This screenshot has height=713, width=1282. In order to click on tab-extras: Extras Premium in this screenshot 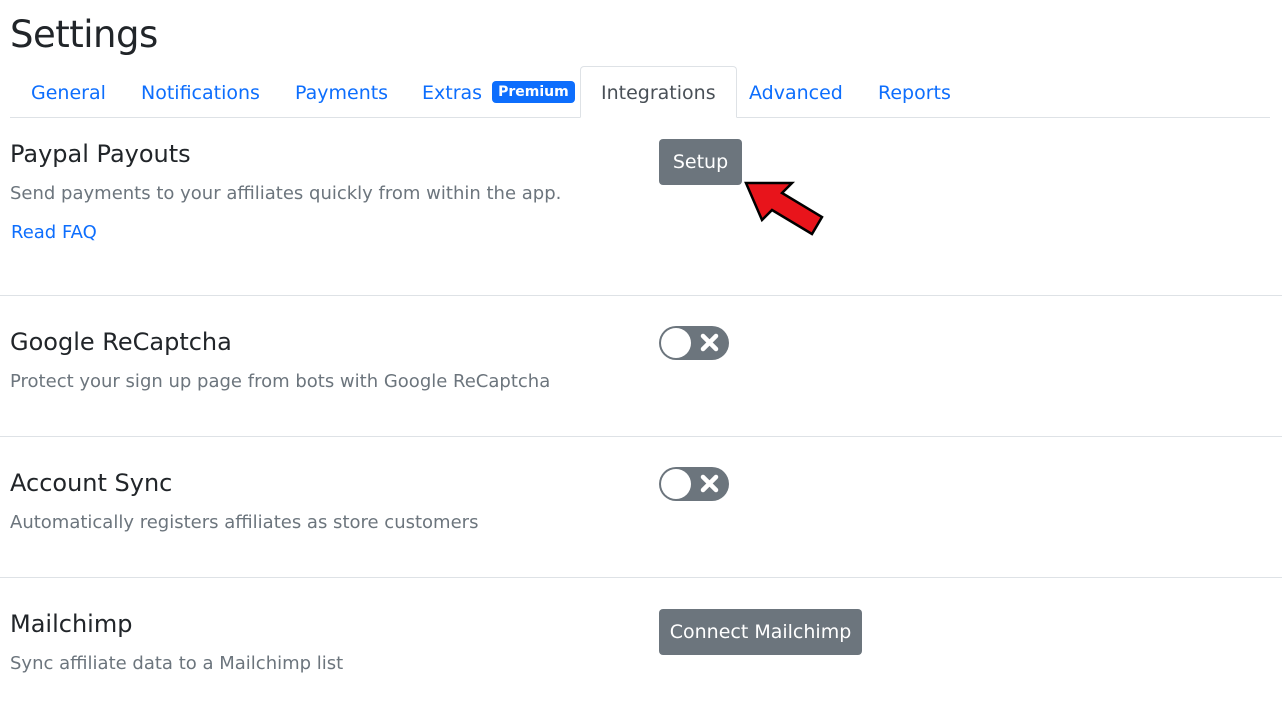, I will do `click(498, 92)`.